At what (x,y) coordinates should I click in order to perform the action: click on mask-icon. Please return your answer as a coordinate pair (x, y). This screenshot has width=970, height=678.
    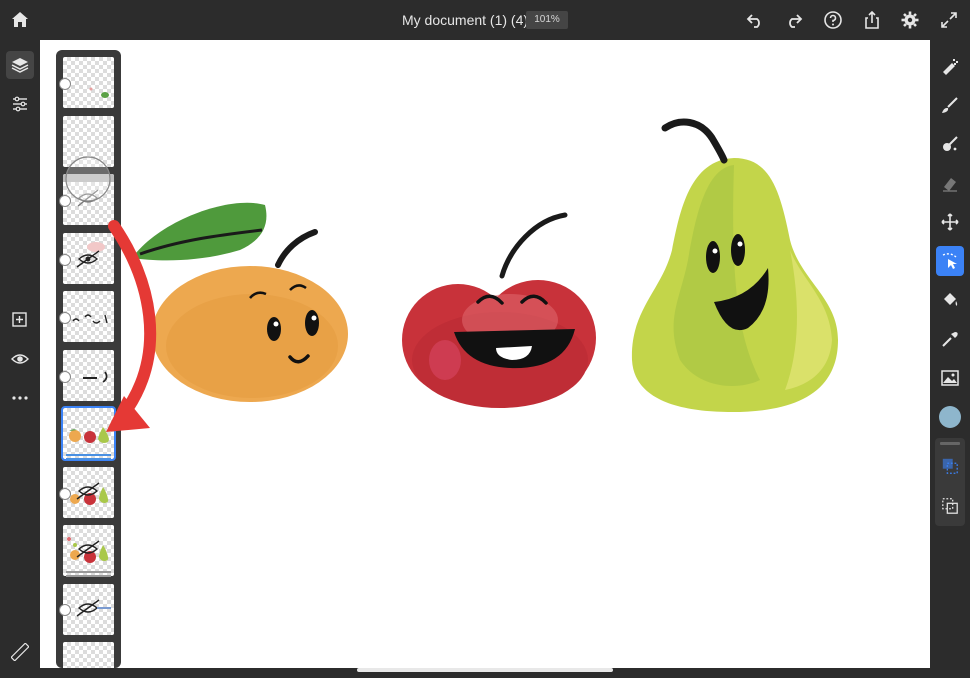
    Looking at the image, I should click on (950, 466).